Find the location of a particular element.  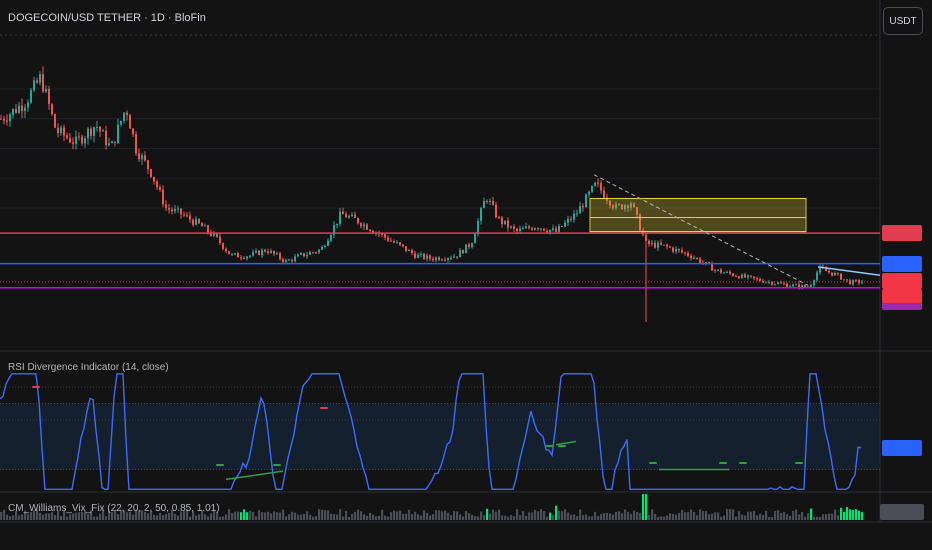

rsi-band is located at coordinates (440, 436).